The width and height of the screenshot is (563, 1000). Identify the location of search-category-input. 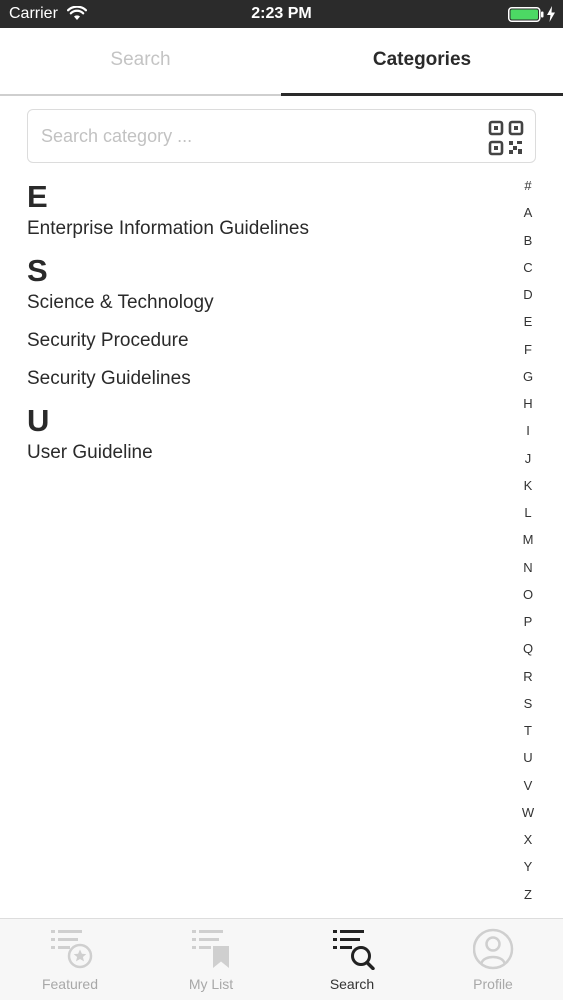
(261, 136).